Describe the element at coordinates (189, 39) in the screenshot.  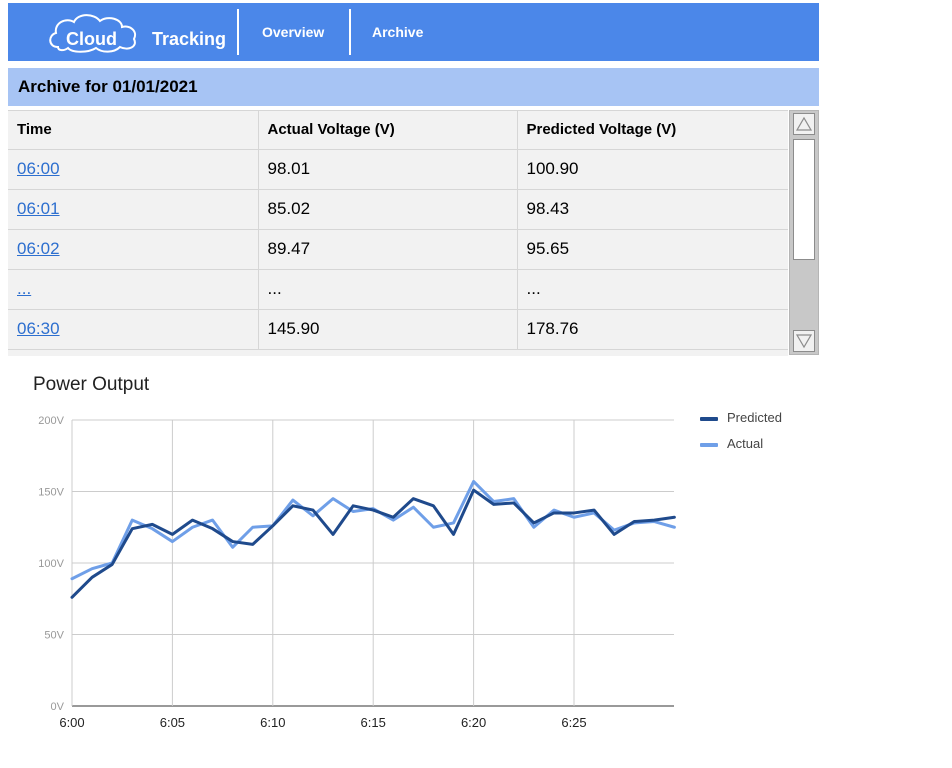
I see `logo-tracking-text: Tracking` at that location.